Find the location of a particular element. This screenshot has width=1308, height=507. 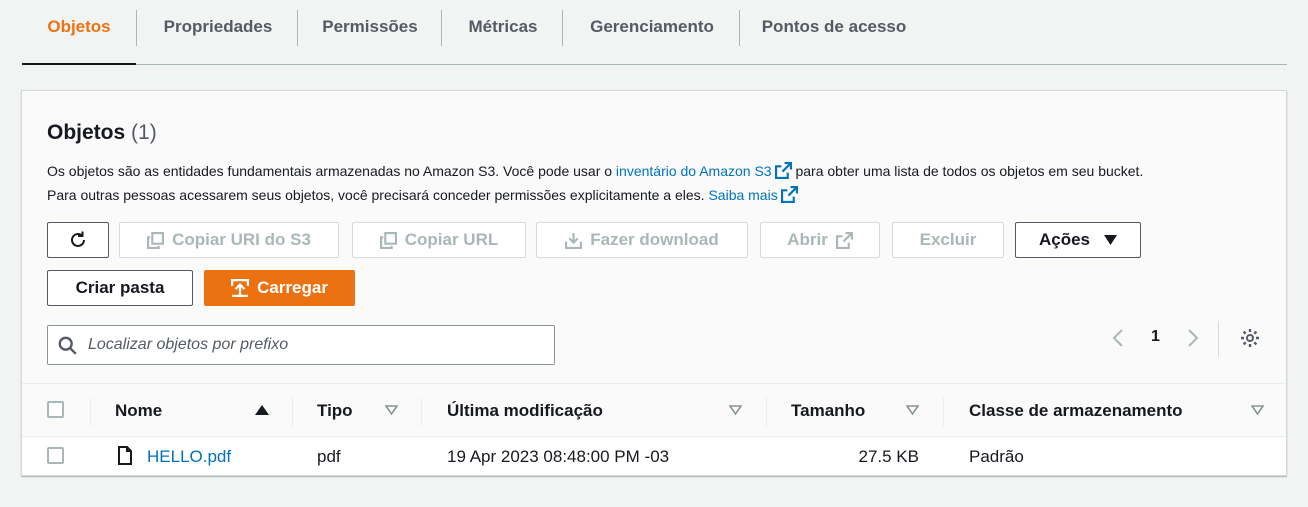

download-icon is located at coordinates (574, 240).